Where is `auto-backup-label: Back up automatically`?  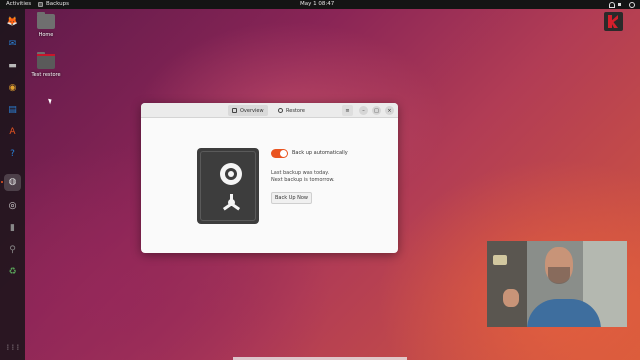
auto-backup-label: Back up automatically is located at coordinates (320, 153).